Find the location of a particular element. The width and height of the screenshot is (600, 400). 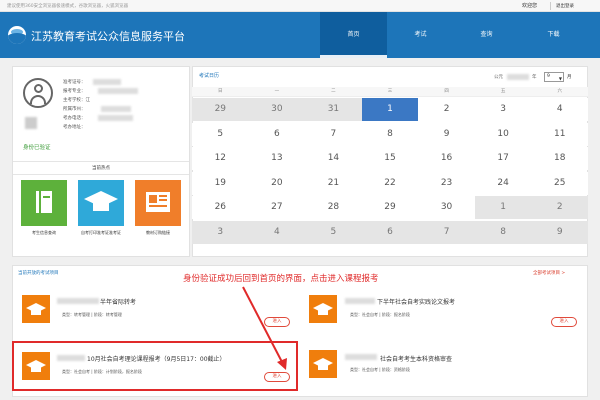

annotation-arrow is located at coordinates (264, 328).